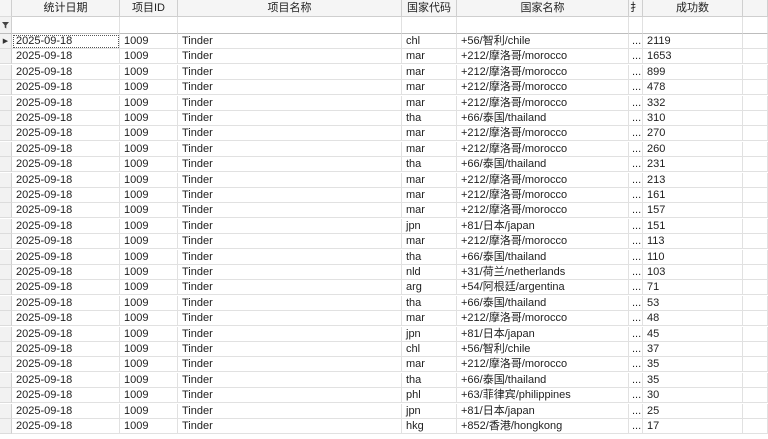 The image size is (768, 439). Describe the element at coordinates (693, 57) in the screenshot. I see `cell-success-count: 1653` at that location.